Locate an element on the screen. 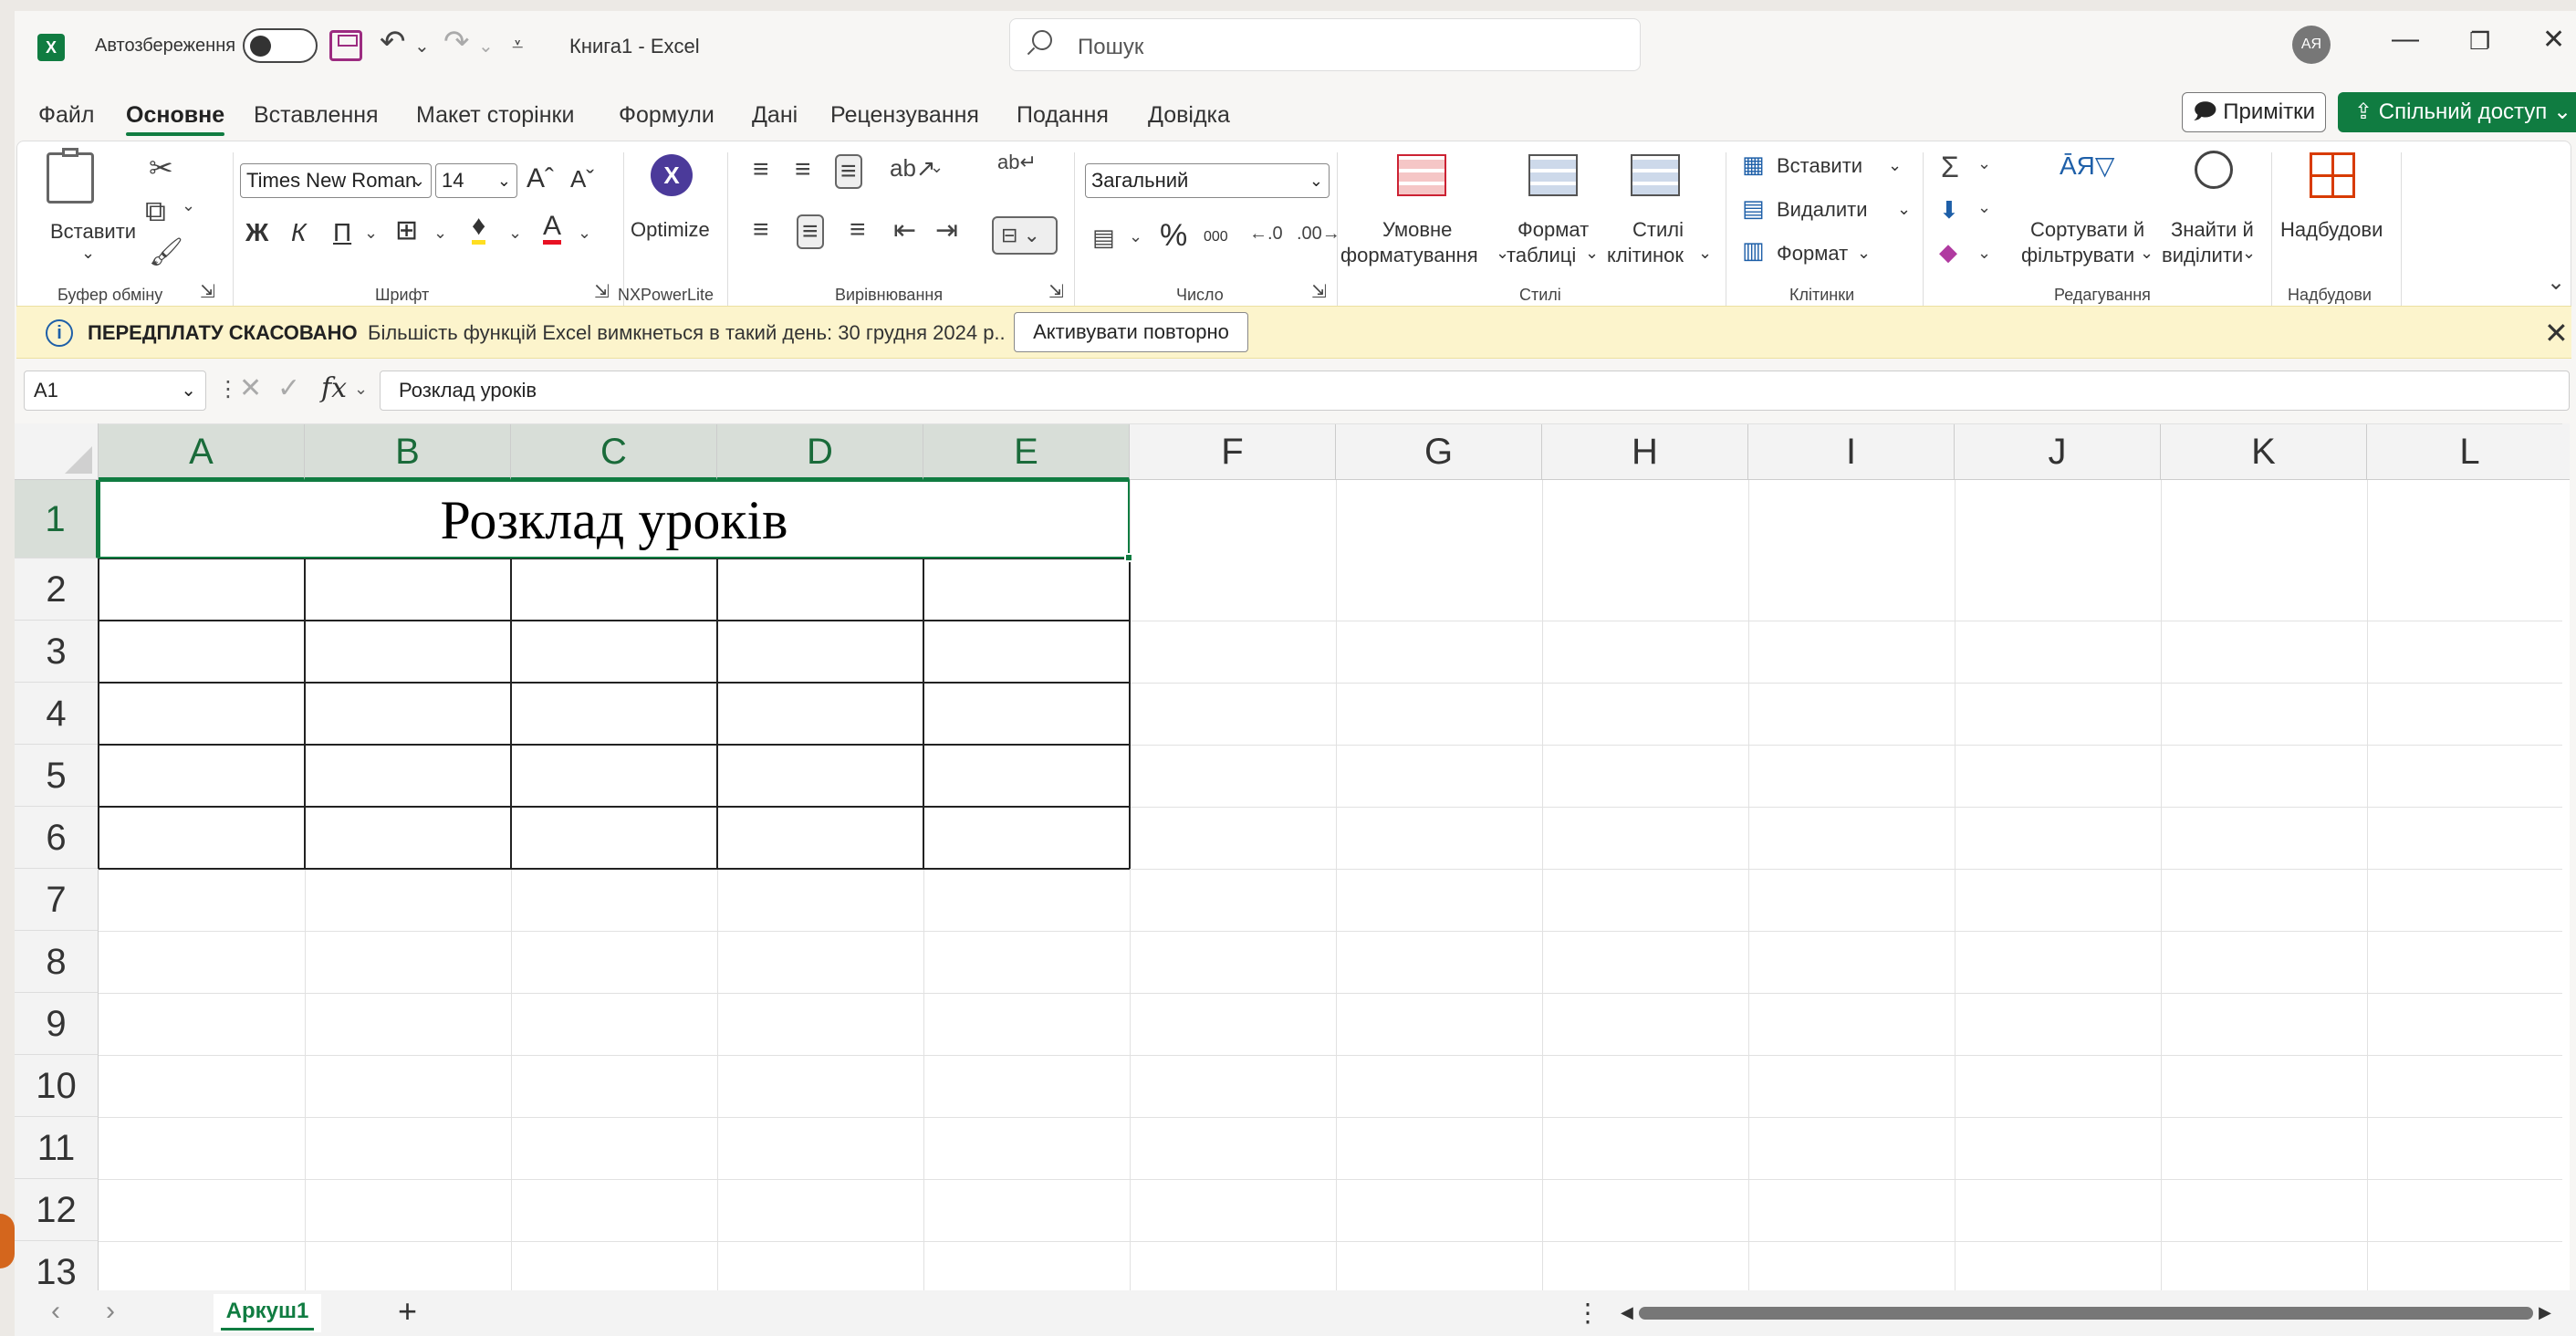 The height and width of the screenshot is (1336, 2576). align-center-icon: ≡ is located at coordinates (810, 232).